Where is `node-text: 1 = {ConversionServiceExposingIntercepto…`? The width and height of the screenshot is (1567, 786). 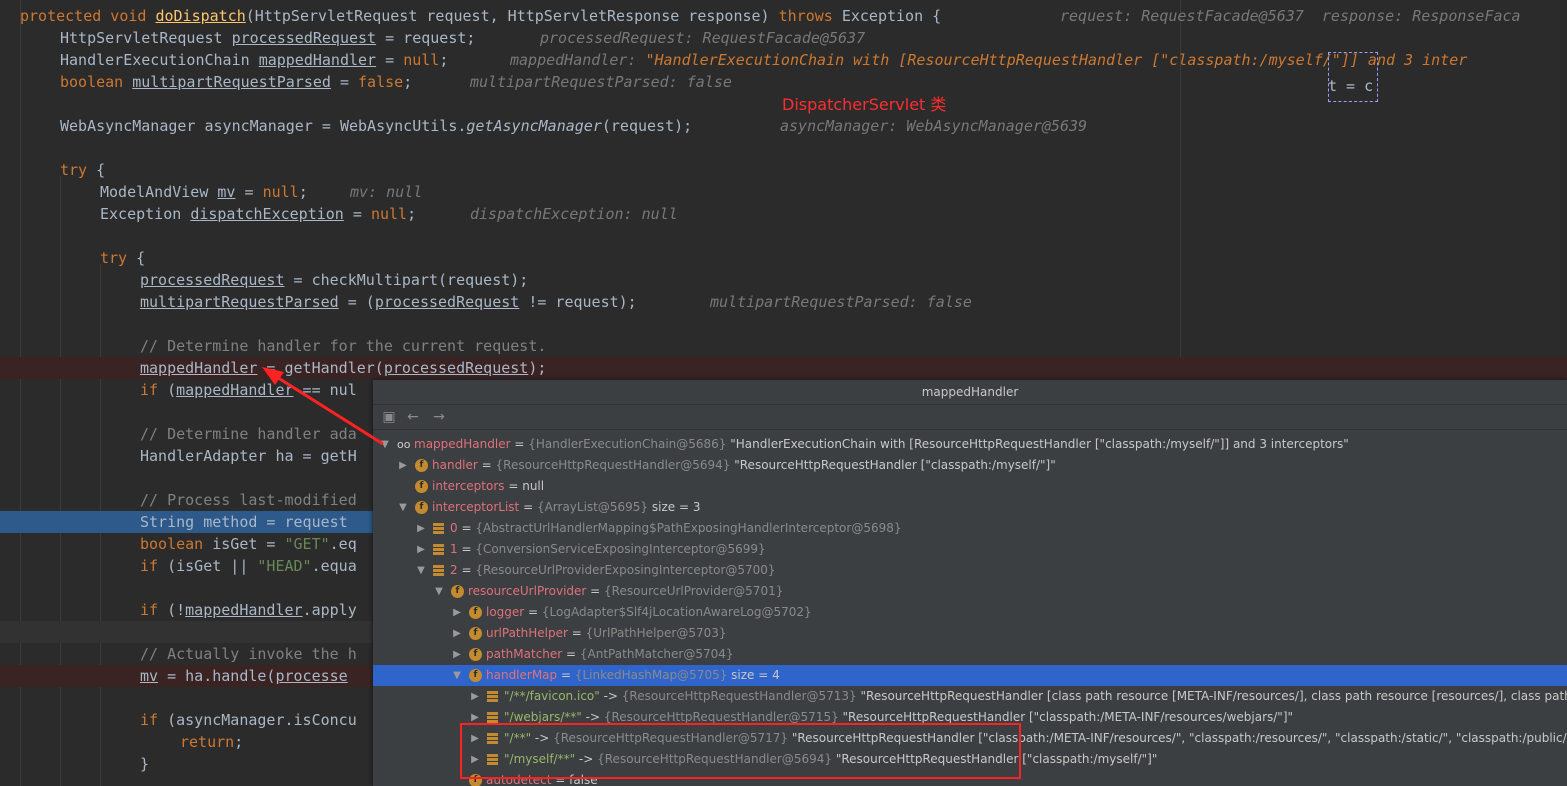 node-text: 1 = {ConversionServiceExposingIntercepto… is located at coordinates (608, 549).